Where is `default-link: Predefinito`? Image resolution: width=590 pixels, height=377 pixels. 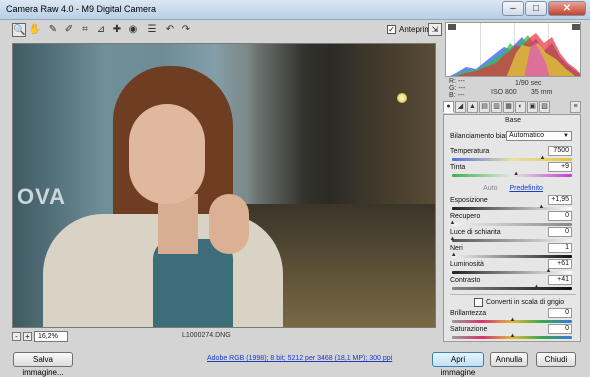
default-link: Predefinito is located at coordinates (525, 188).